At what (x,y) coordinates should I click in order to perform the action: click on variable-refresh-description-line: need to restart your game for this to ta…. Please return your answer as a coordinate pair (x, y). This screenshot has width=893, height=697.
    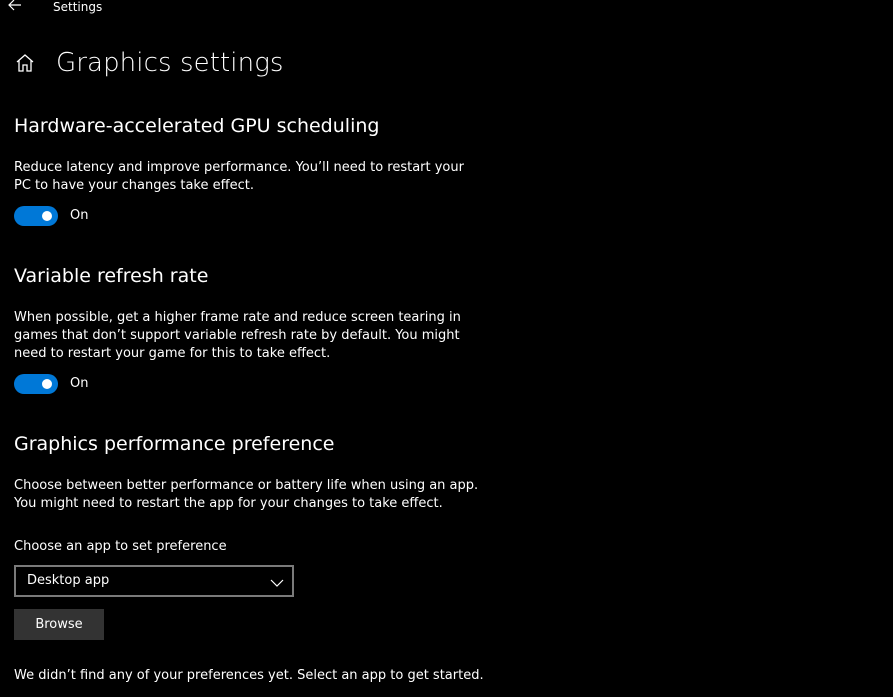
    Looking at the image, I should click on (172, 353).